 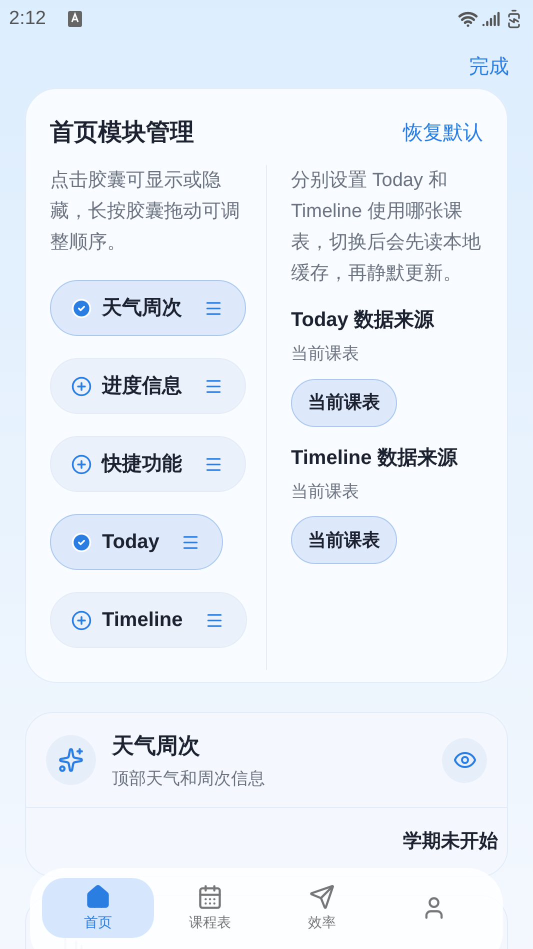 I want to click on sparkles-icon, so click(x=71, y=760).